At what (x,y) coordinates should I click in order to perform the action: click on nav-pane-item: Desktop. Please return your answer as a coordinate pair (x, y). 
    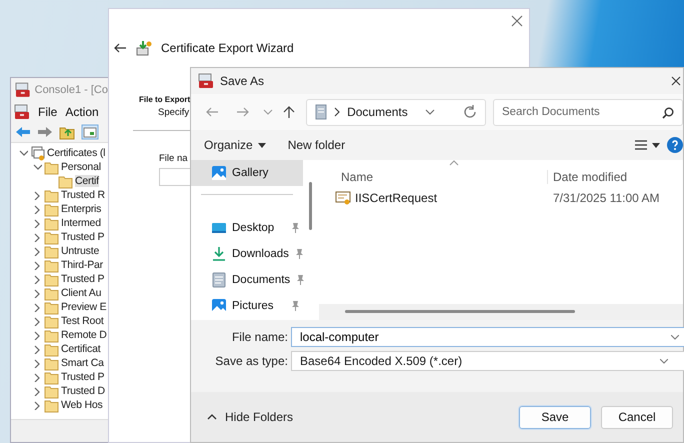
    Looking at the image, I should click on (247, 228).